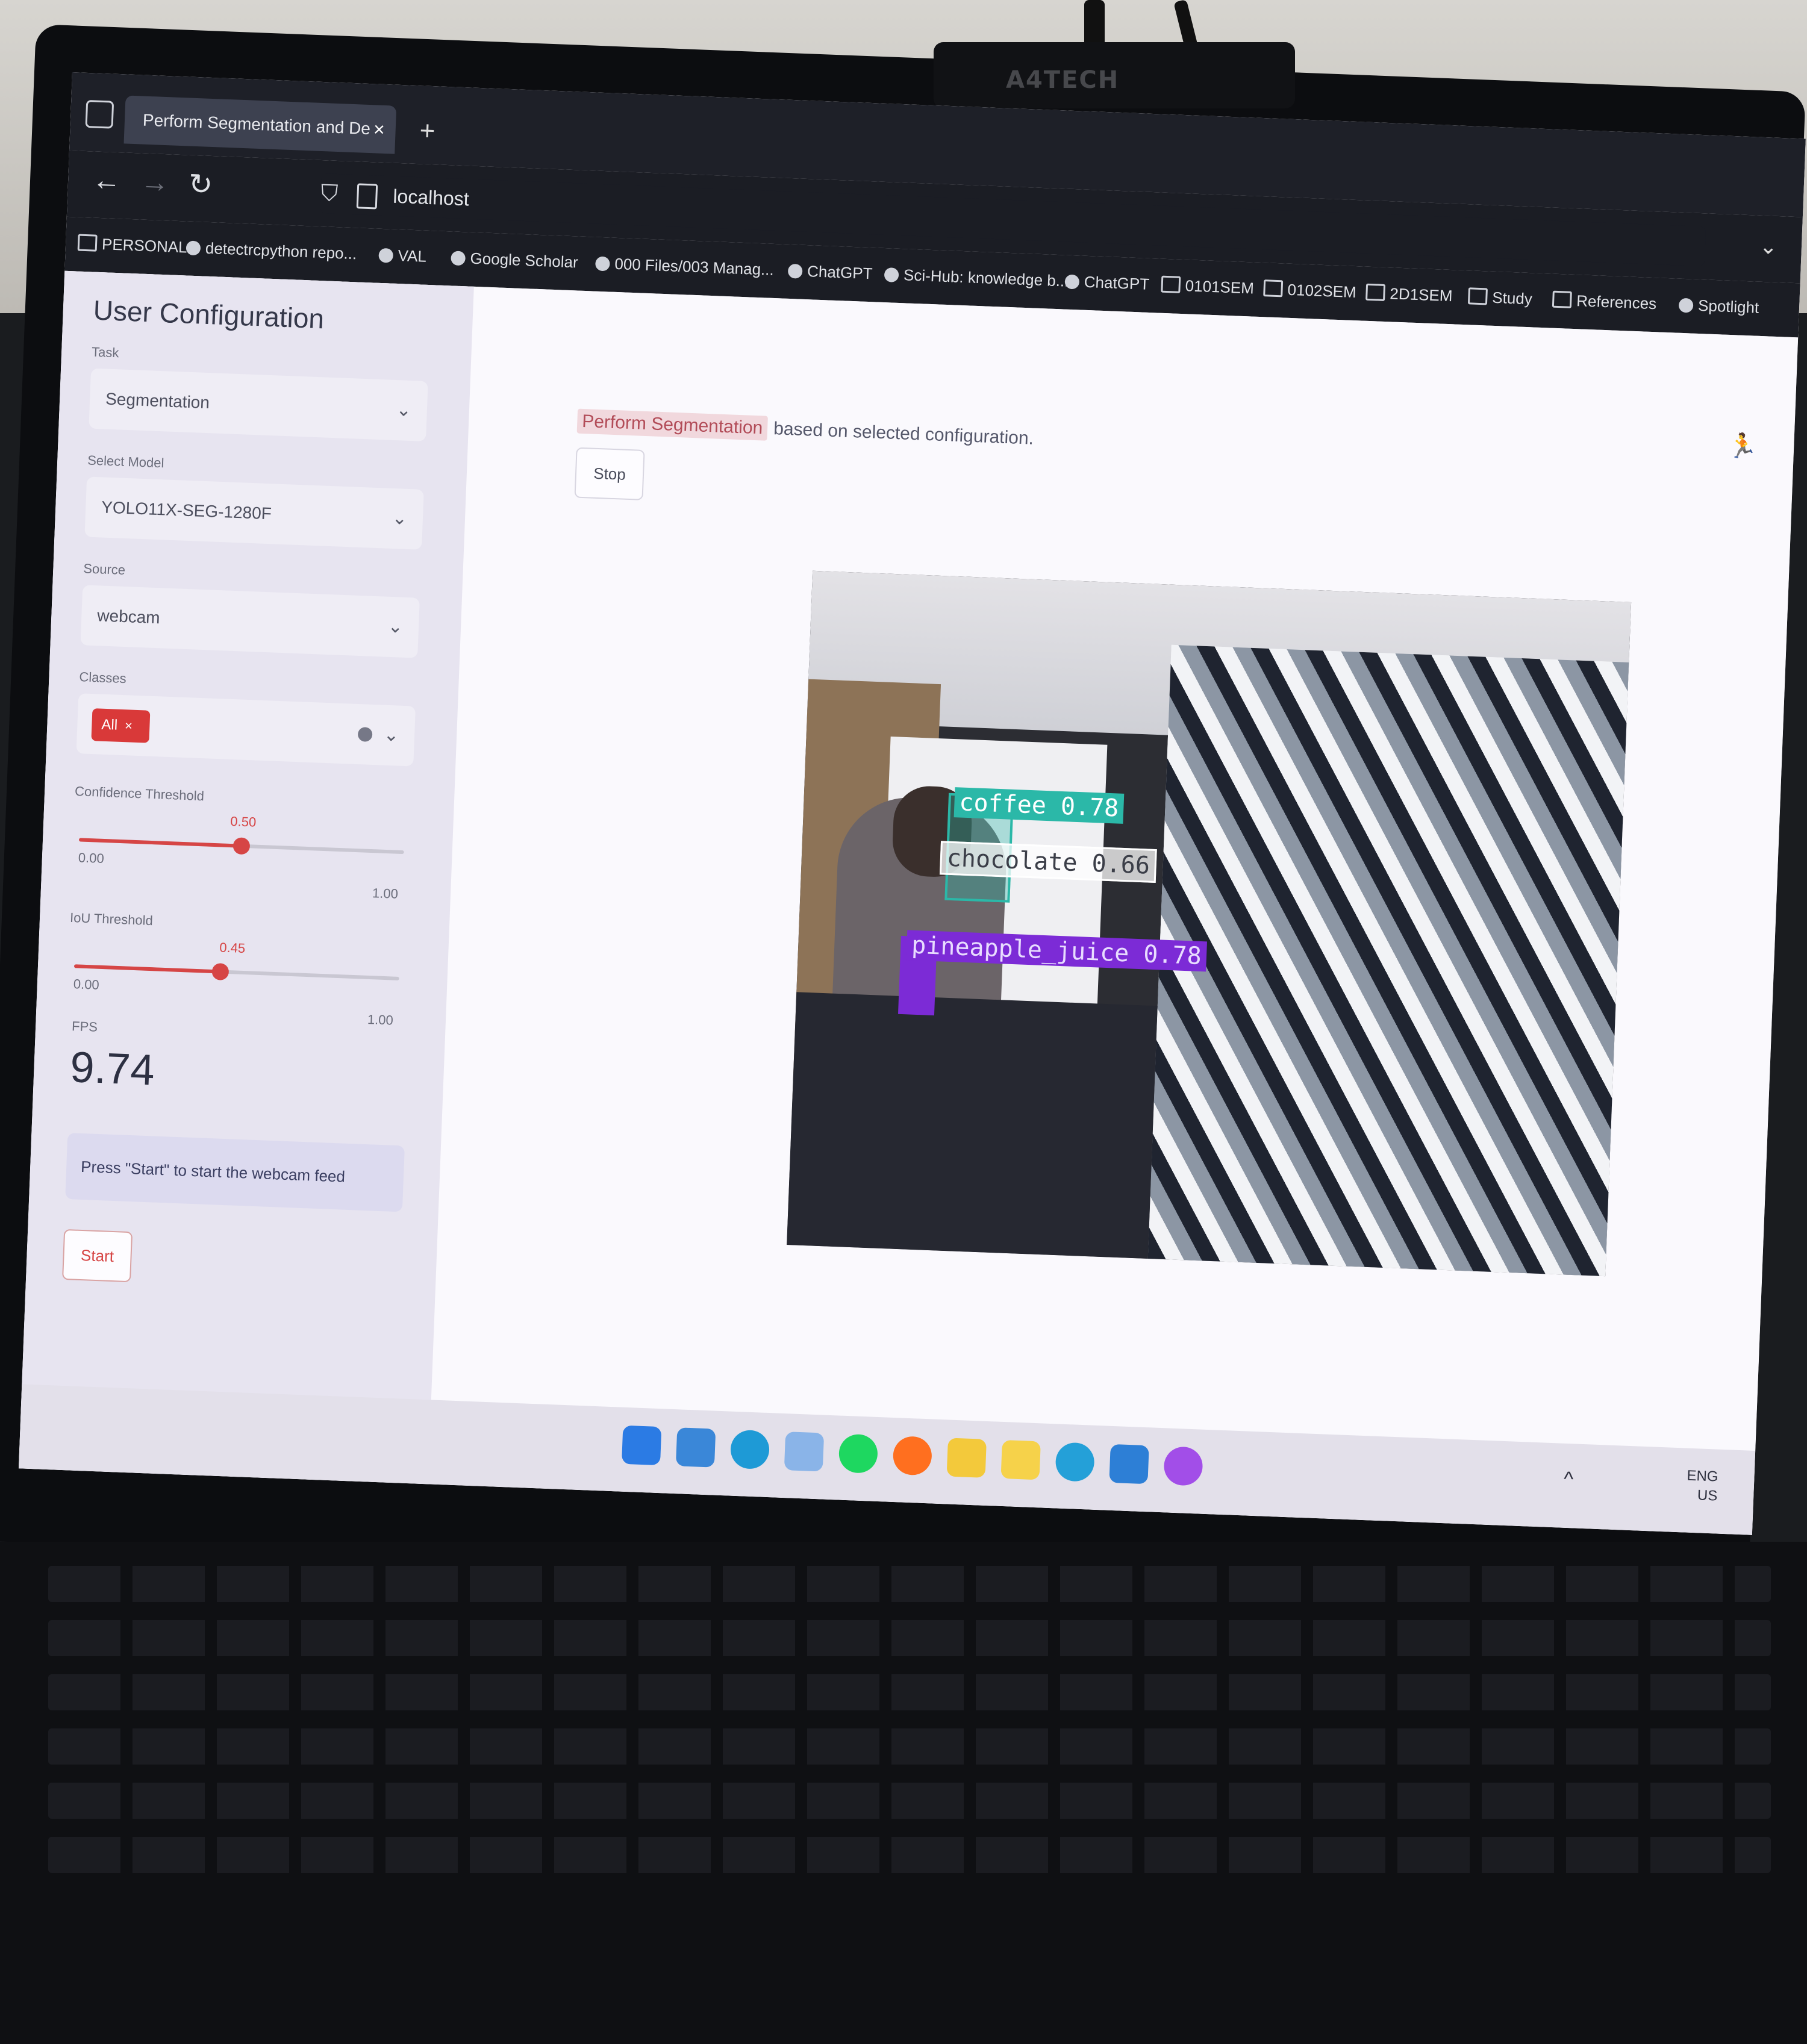 The image size is (1807, 2044). Describe the element at coordinates (695, 1447) in the screenshot. I see `widgets-icon` at that location.